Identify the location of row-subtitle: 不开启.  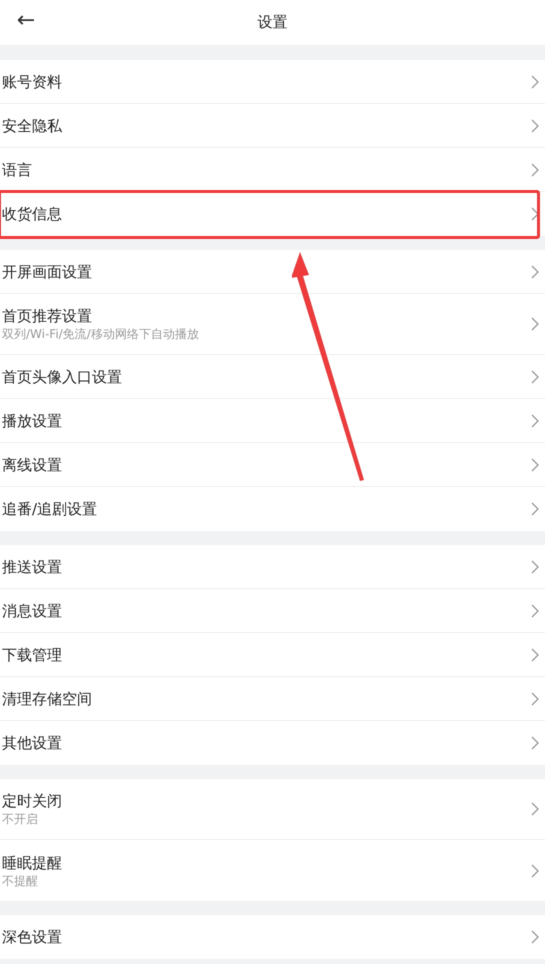
(20, 819).